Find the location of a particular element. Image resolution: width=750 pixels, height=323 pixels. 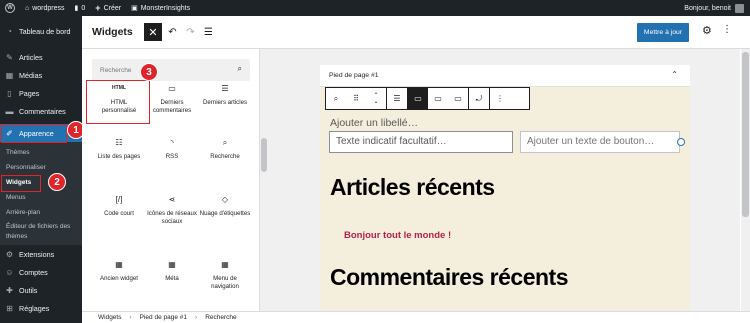

sidebar-item-dashboard: ◔ Tableau de bord is located at coordinates (41, 31).